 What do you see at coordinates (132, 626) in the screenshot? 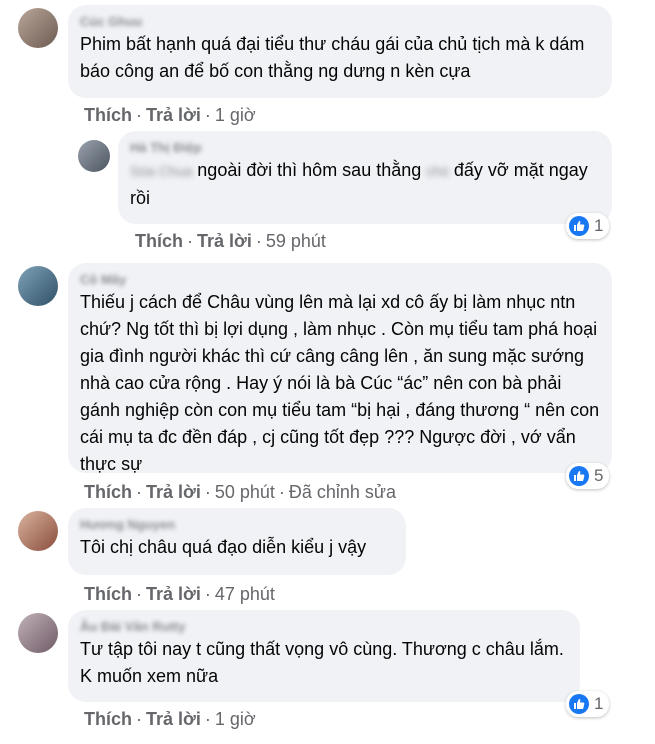
I see `comment-author: Âu Đài Vân Rutty` at bounding box center [132, 626].